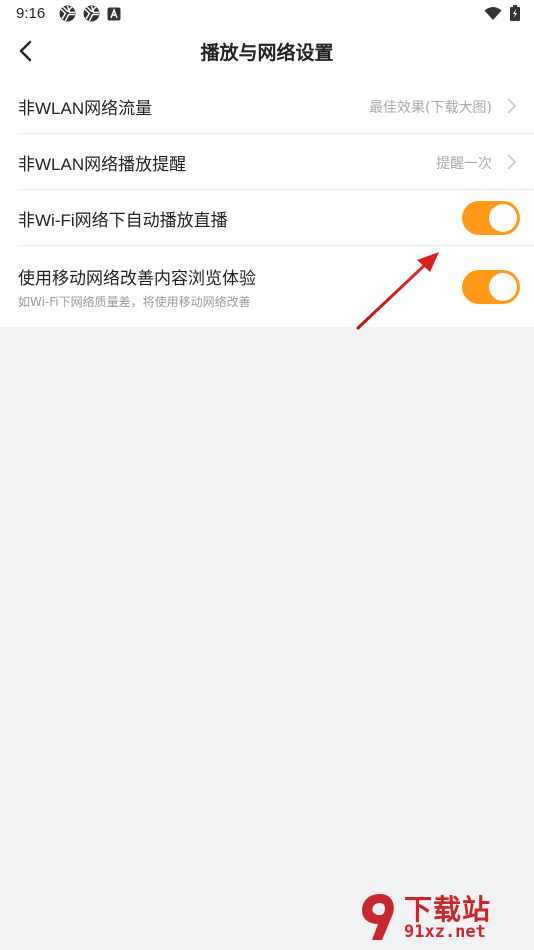 This screenshot has height=950, width=534. Describe the element at coordinates (493, 15) in the screenshot. I see `wifi-icon` at that location.